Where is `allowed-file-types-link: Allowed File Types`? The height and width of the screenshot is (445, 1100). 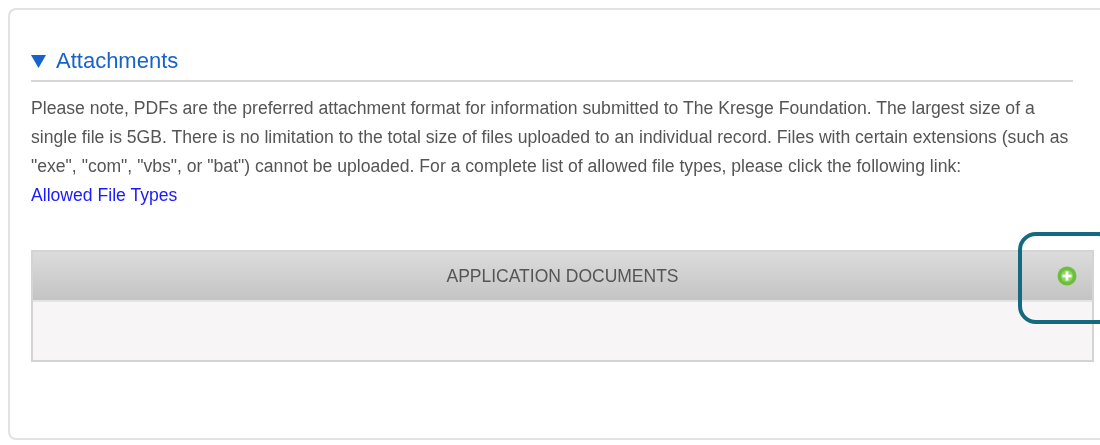
allowed-file-types-link: Allowed File Types is located at coordinates (104, 195).